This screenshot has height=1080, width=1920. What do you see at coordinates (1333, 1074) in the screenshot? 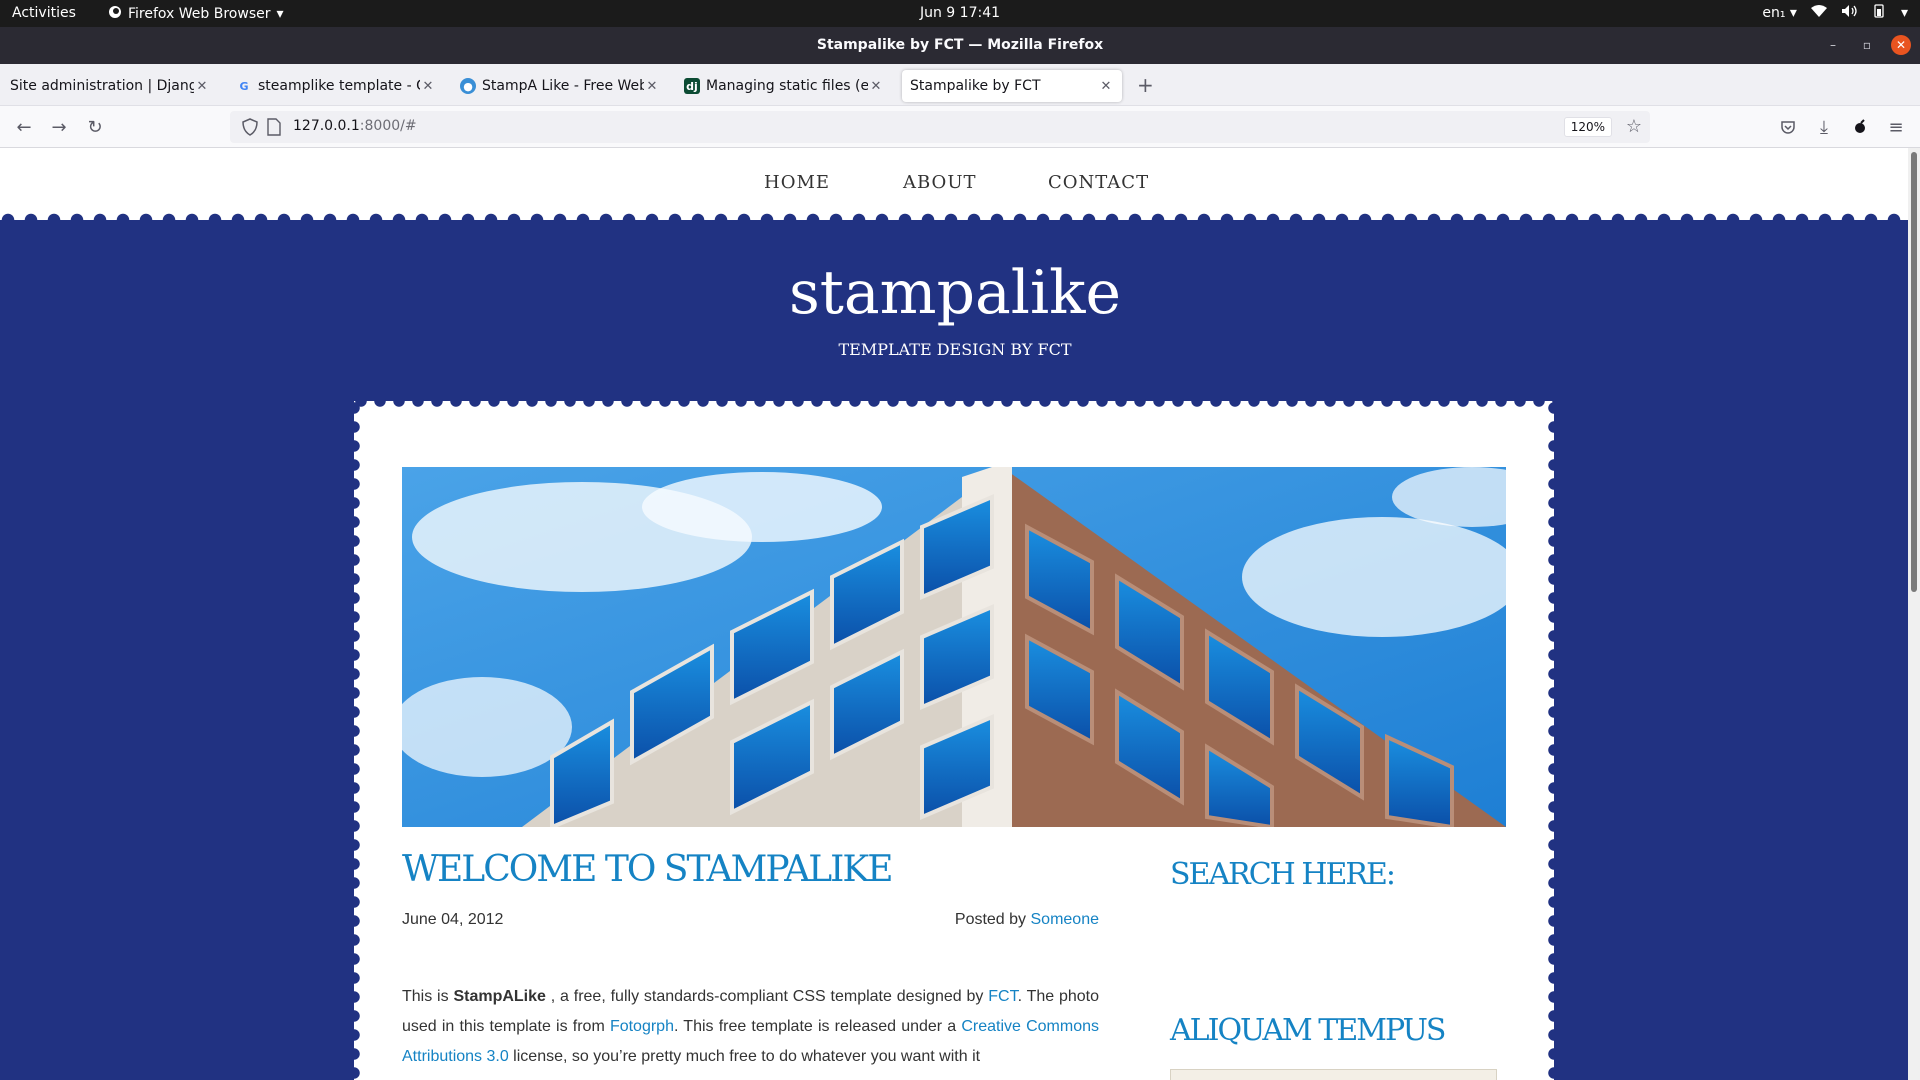
I see `search-input` at bounding box center [1333, 1074].